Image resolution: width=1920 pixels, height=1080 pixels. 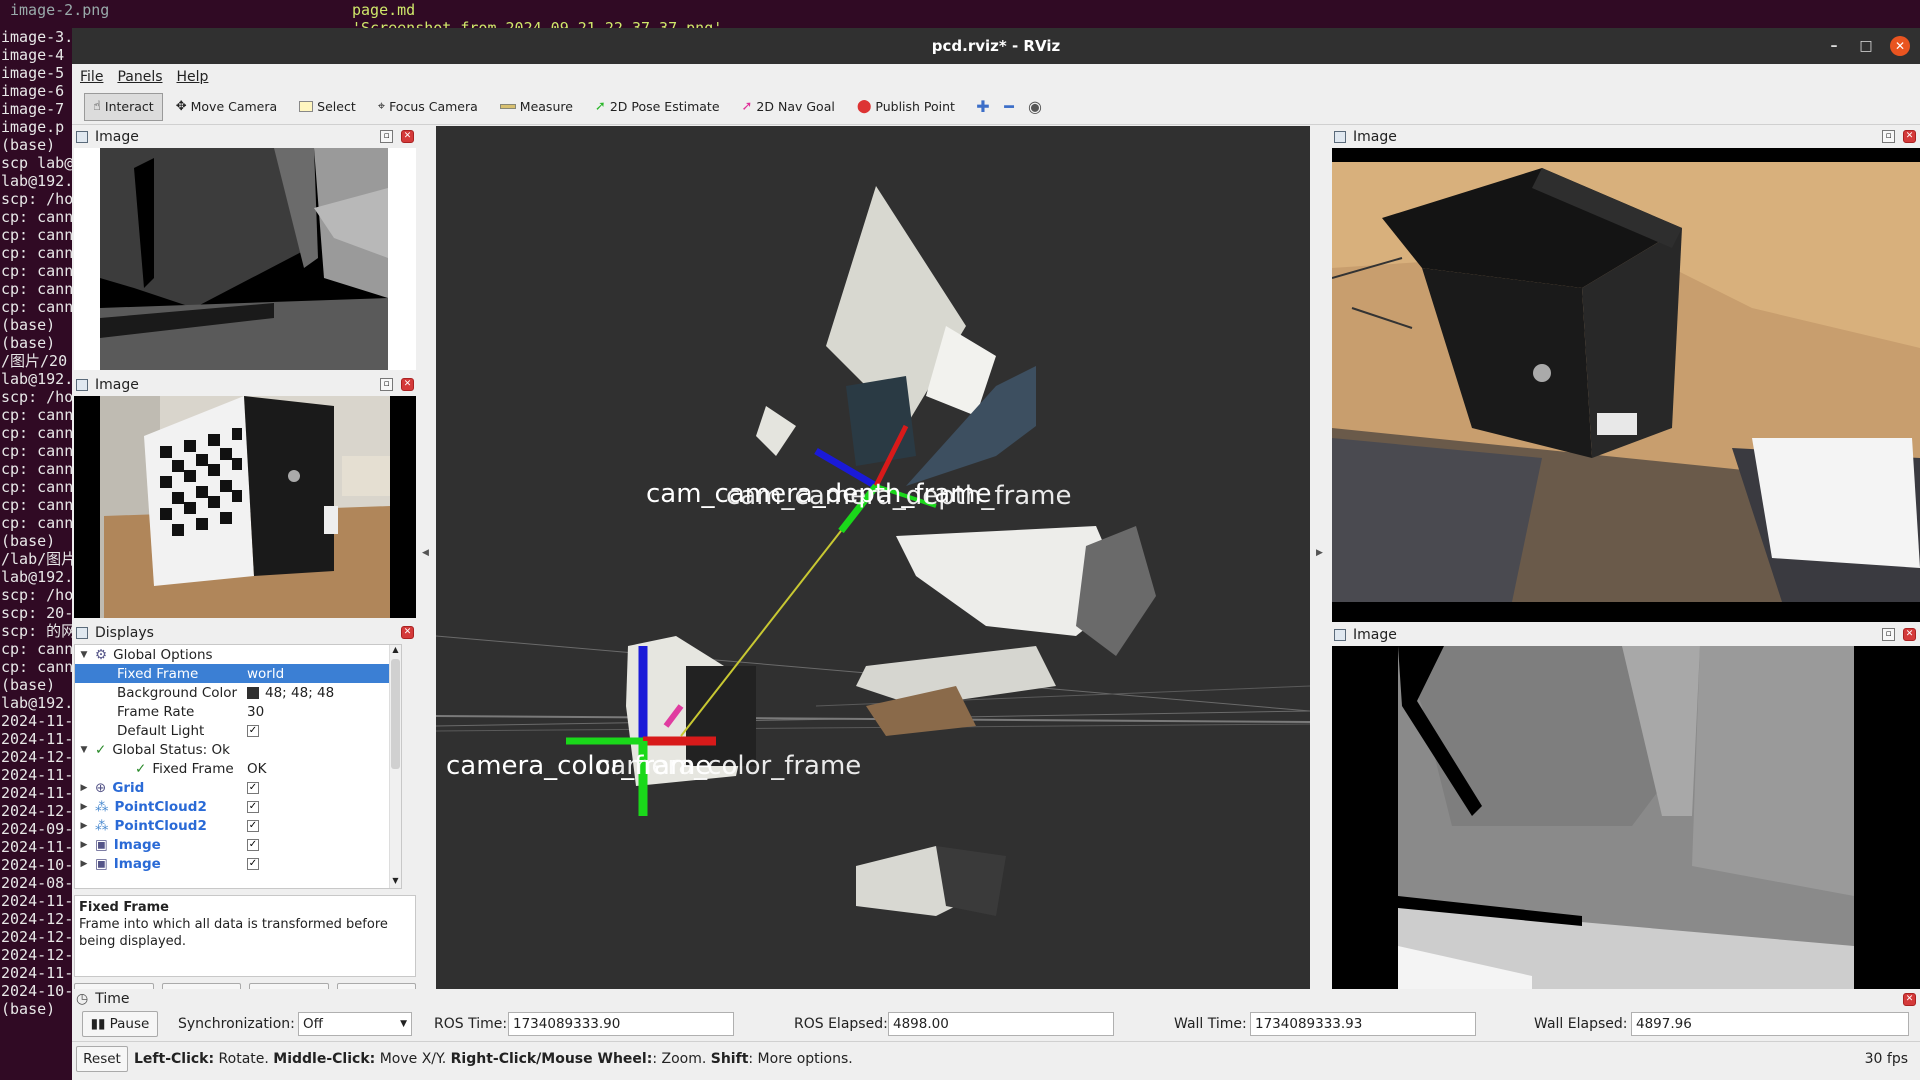 What do you see at coordinates (238, 787) in the screenshot?
I see `tree-row-grid: ▶ ⊕ Grid ✓` at bounding box center [238, 787].